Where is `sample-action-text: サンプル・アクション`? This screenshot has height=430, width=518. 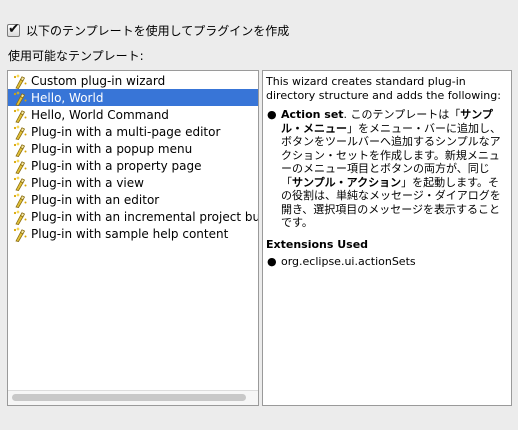
sample-action-text: サンプル・アクション is located at coordinates (347, 182).